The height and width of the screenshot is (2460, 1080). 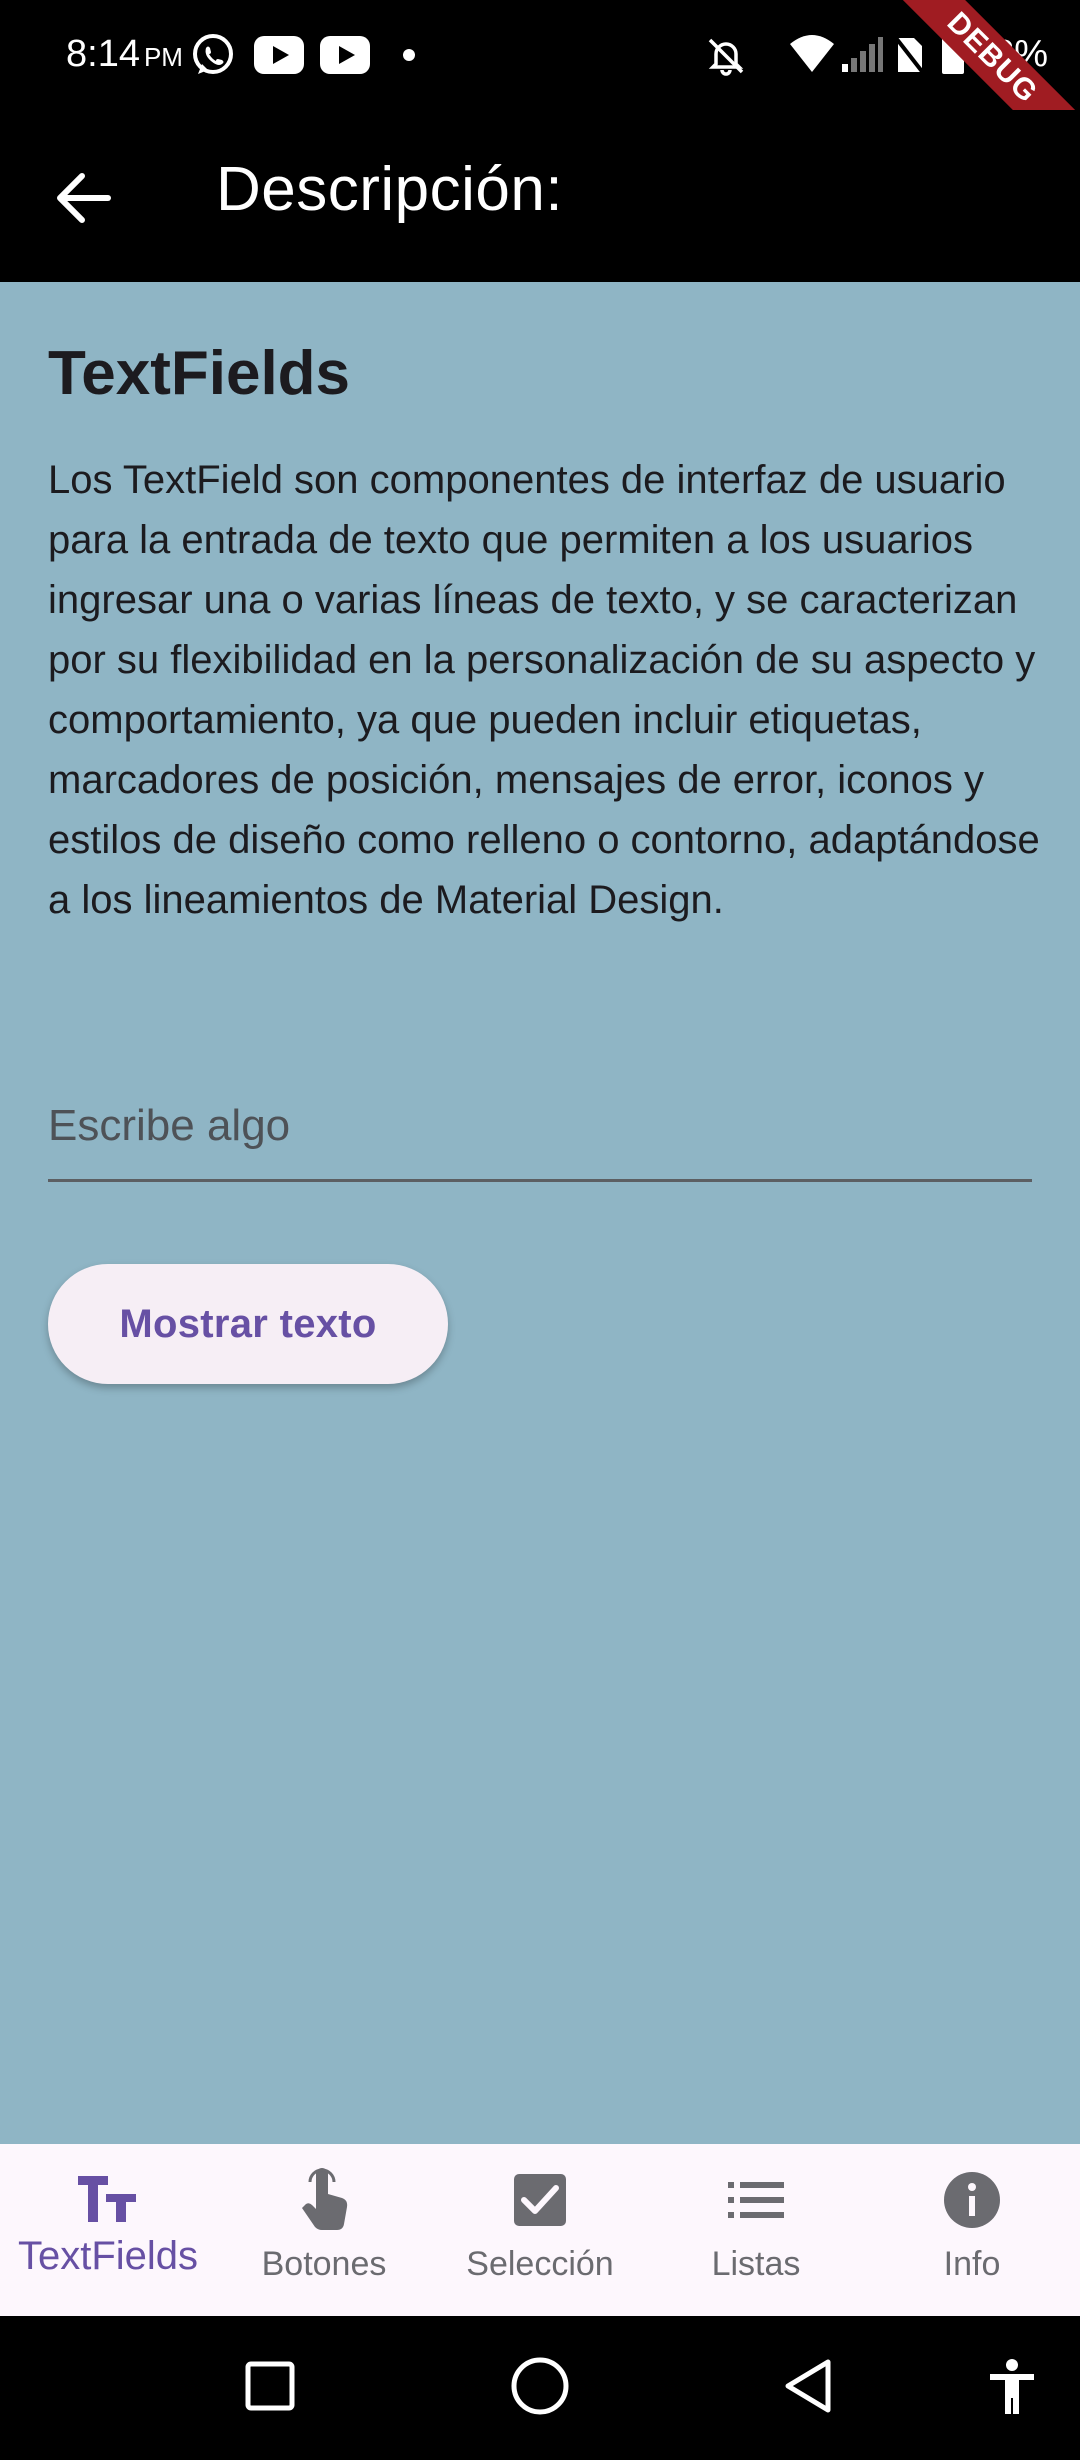 I want to click on show-text-button: Mostrar texto, so click(x=248, y=1324).